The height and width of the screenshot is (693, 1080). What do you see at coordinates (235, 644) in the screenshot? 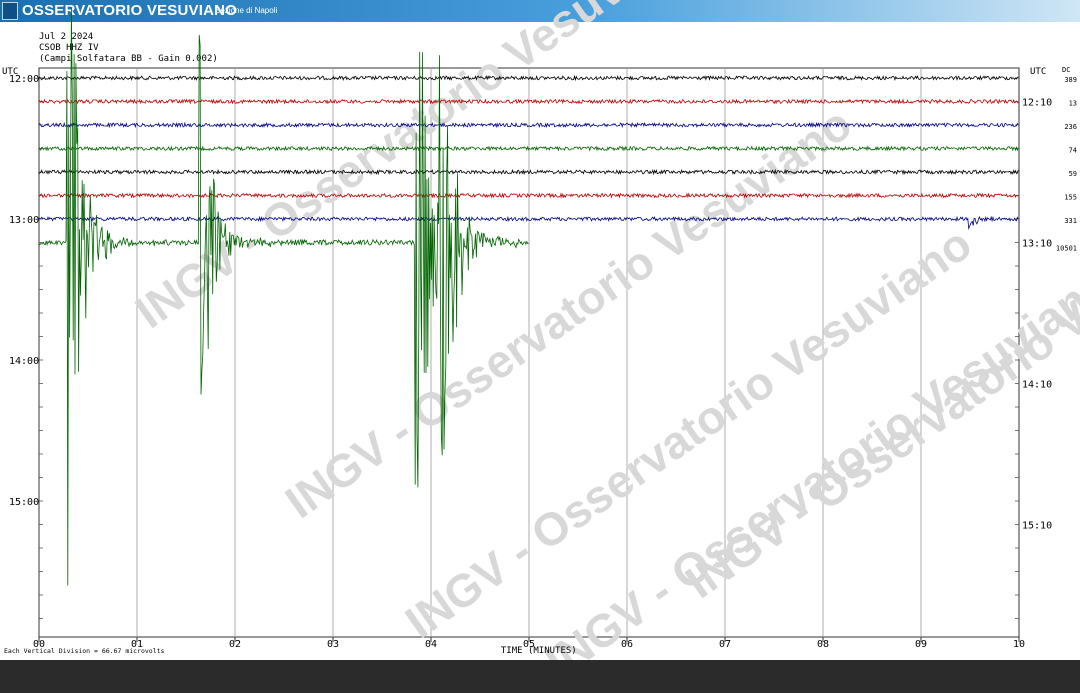
I see `x-tick-label: 02` at bounding box center [235, 644].